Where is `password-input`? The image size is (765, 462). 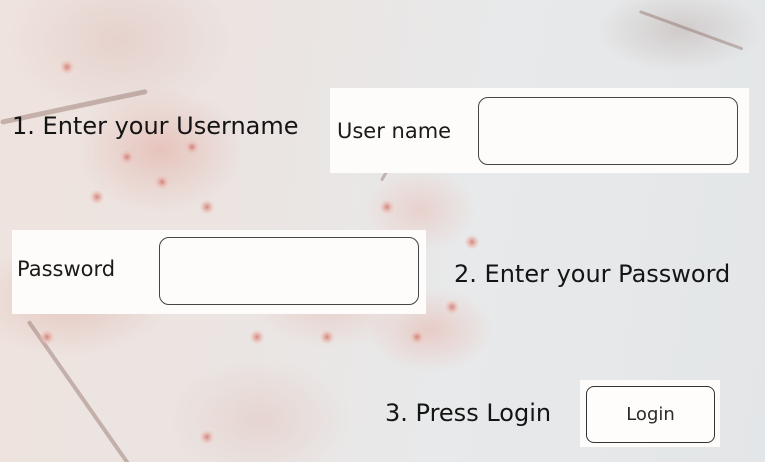 password-input is located at coordinates (289, 271).